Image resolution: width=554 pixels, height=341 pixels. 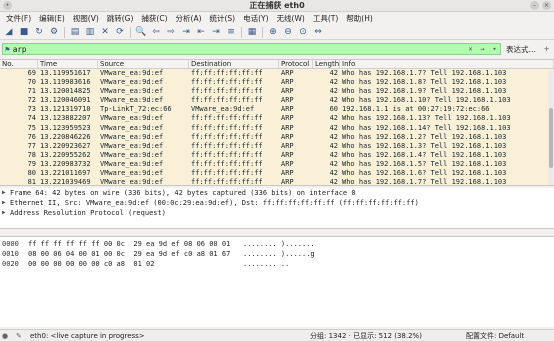 What do you see at coordinates (325, 18) in the screenshot?
I see `menu-item: 工具(T)` at bounding box center [325, 18].